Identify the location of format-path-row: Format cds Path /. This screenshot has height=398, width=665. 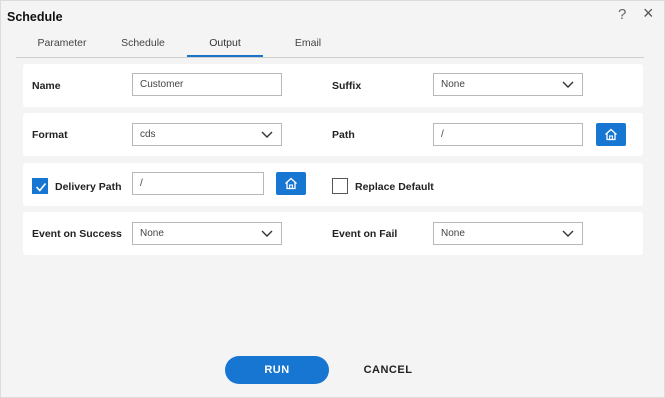
(333, 134).